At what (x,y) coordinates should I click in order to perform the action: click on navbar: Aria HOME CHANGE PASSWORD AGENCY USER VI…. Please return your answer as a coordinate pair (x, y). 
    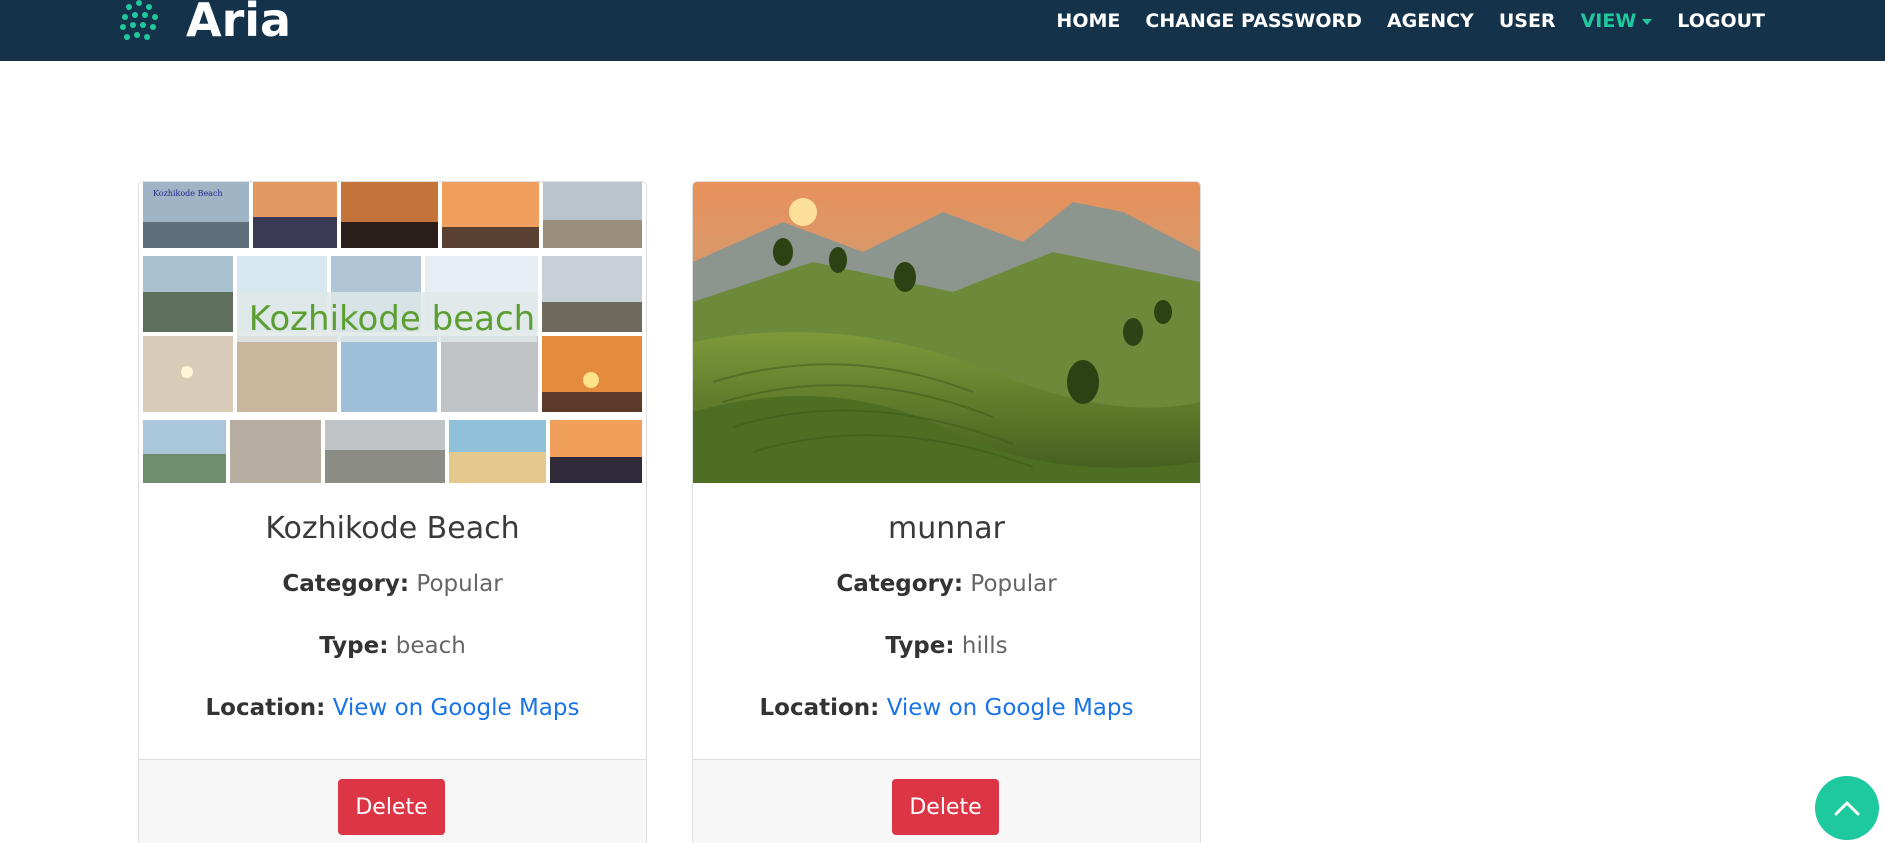
    Looking at the image, I should click on (942, 30).